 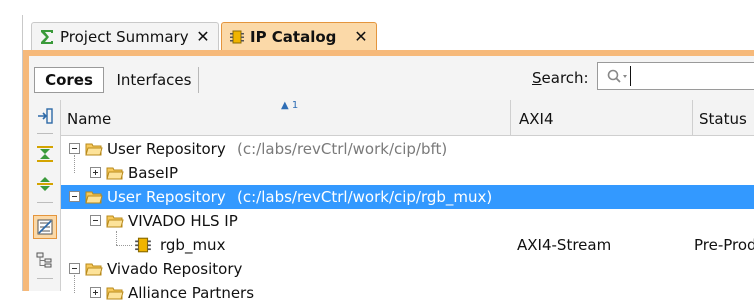 What do you see at coordinates (175, 269) in the screenshot?
I see `tree-node-label: Vivado Repository` at bounding box center [175, 269].